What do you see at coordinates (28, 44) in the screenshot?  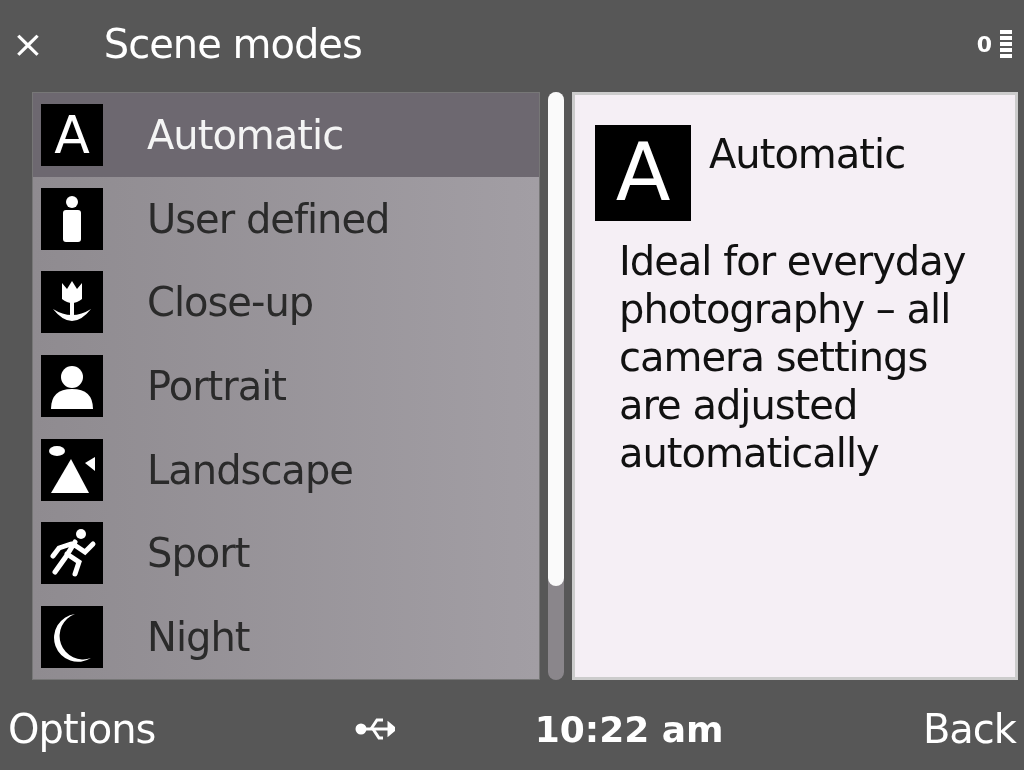 I see `close-button: ×` at bounding box center [28, 44].